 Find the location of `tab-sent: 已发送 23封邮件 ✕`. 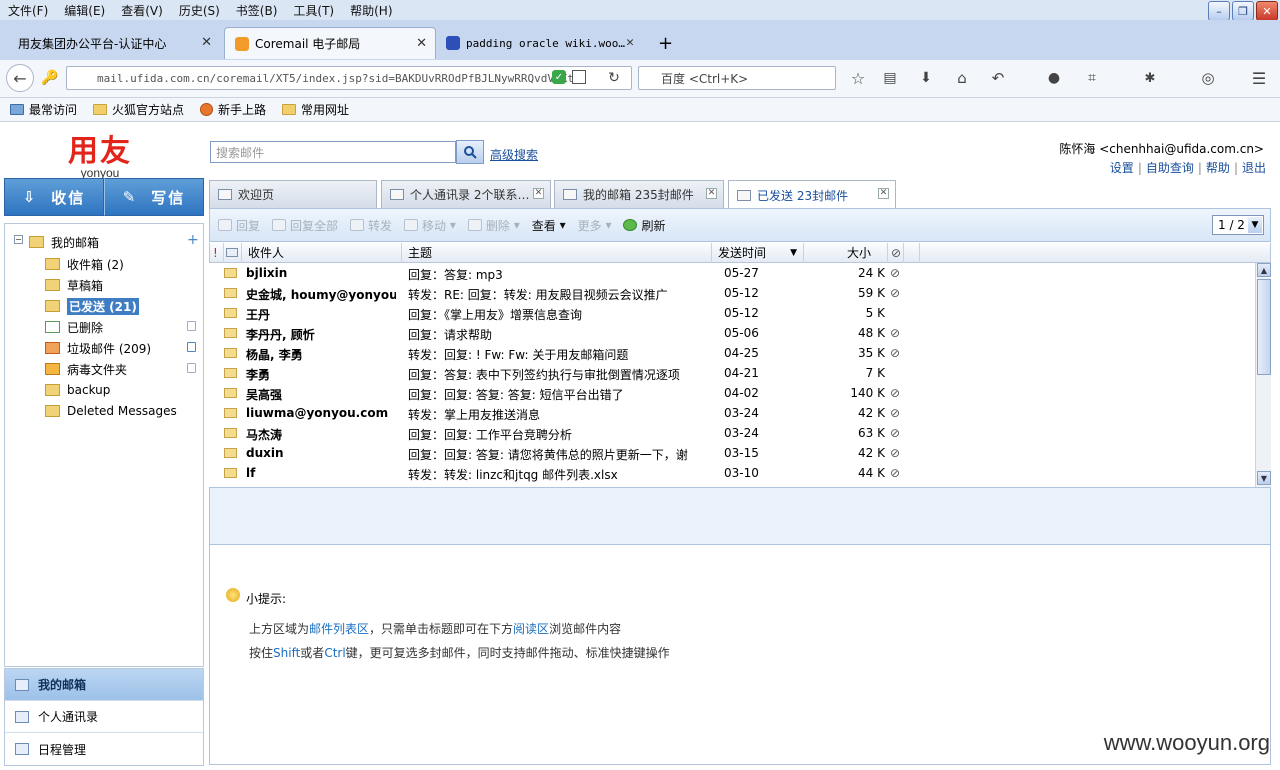

tab-sent: 已发送 23封邮件 ✕ is located at coordinates (812, 194).